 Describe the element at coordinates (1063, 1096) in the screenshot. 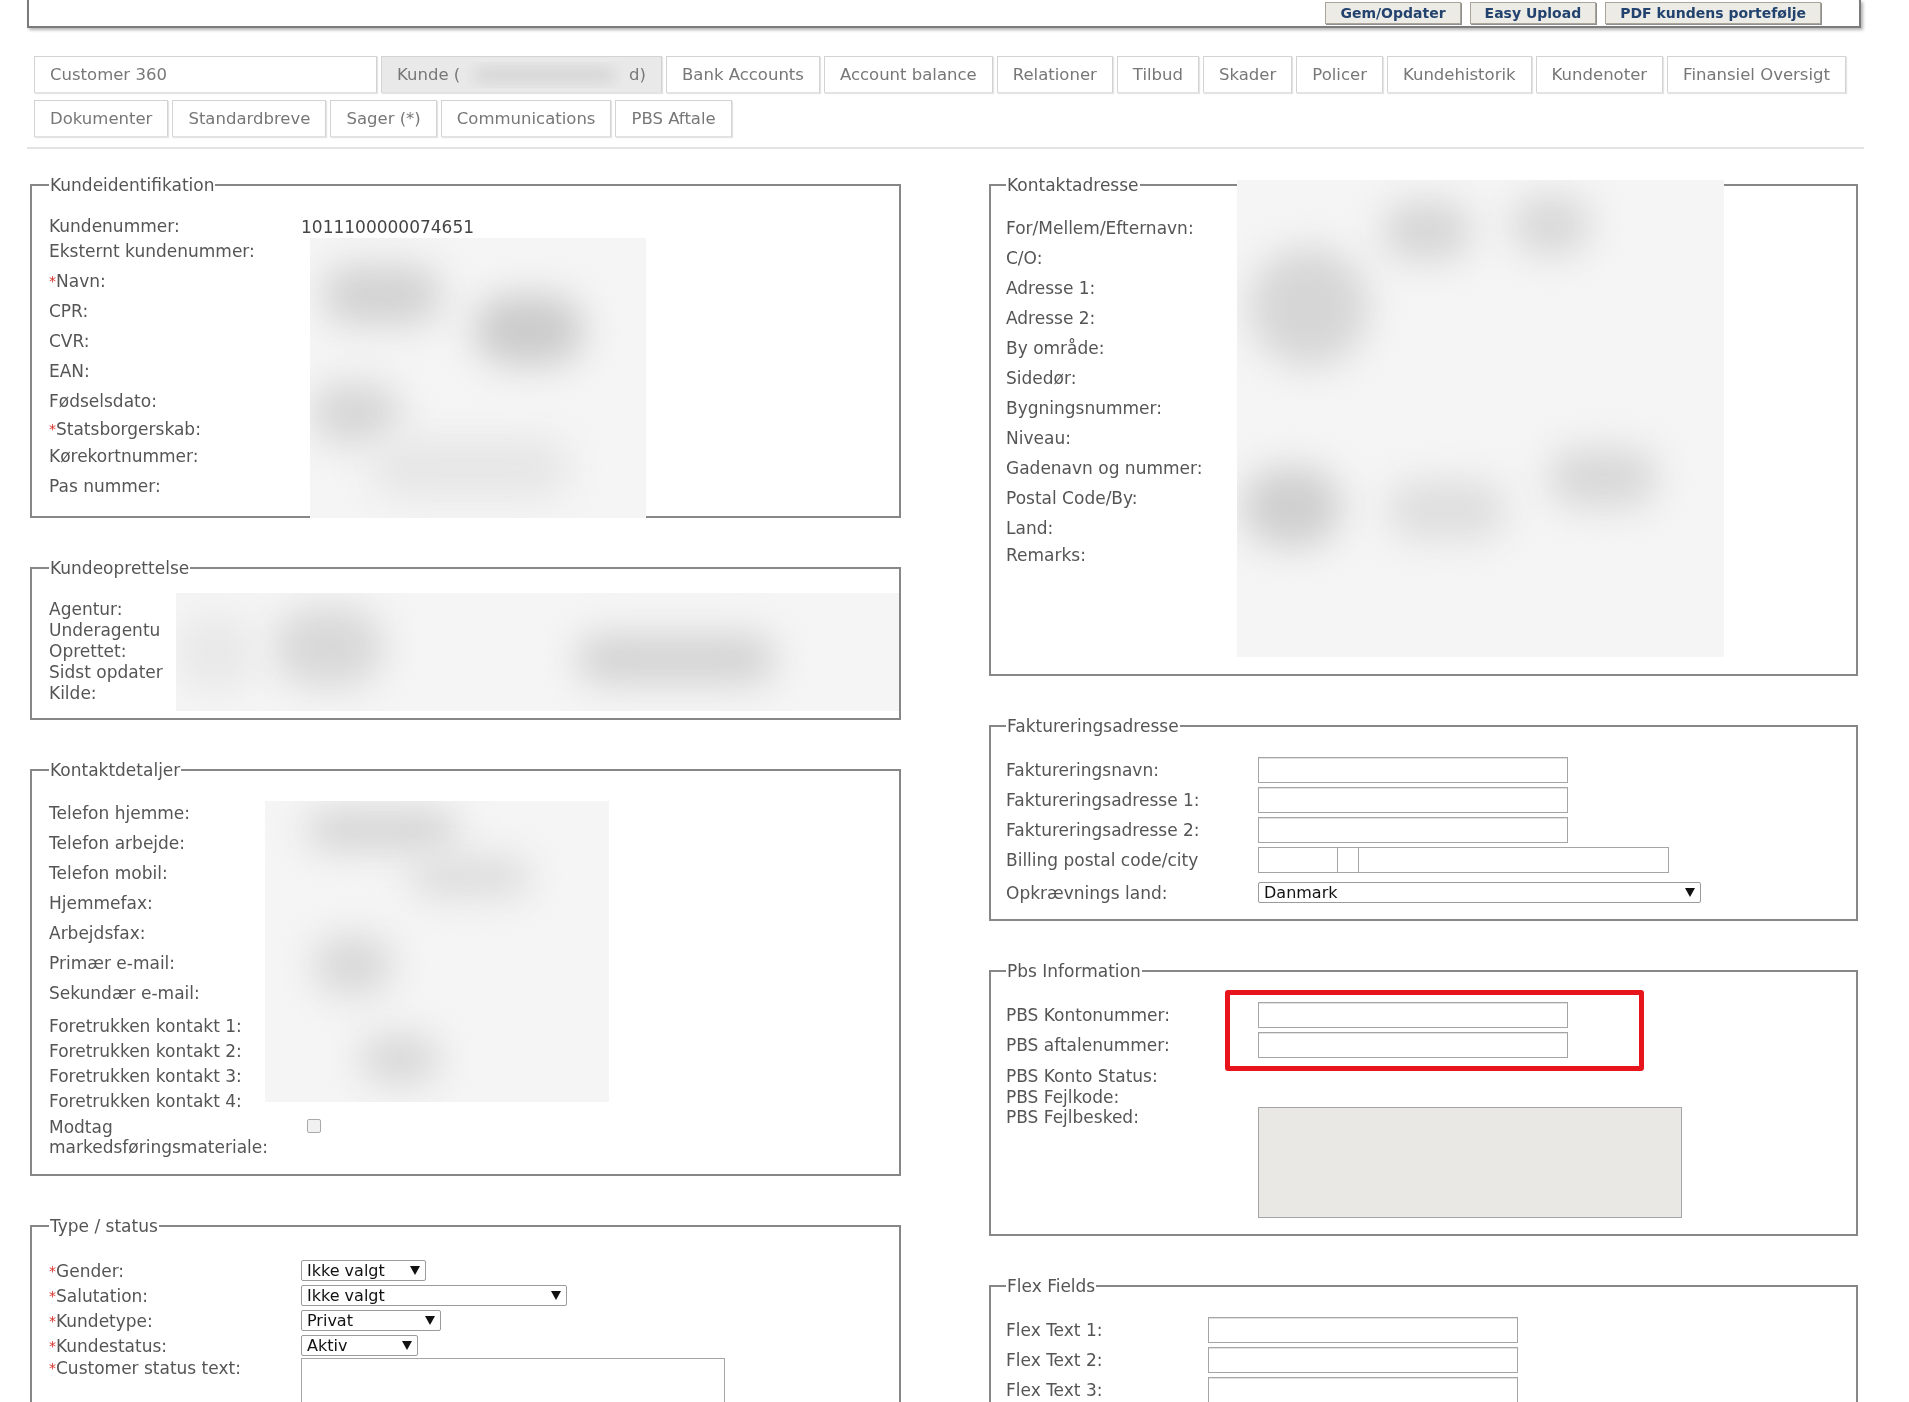

I see `field-label: PBS Fejlkode:` at that location.